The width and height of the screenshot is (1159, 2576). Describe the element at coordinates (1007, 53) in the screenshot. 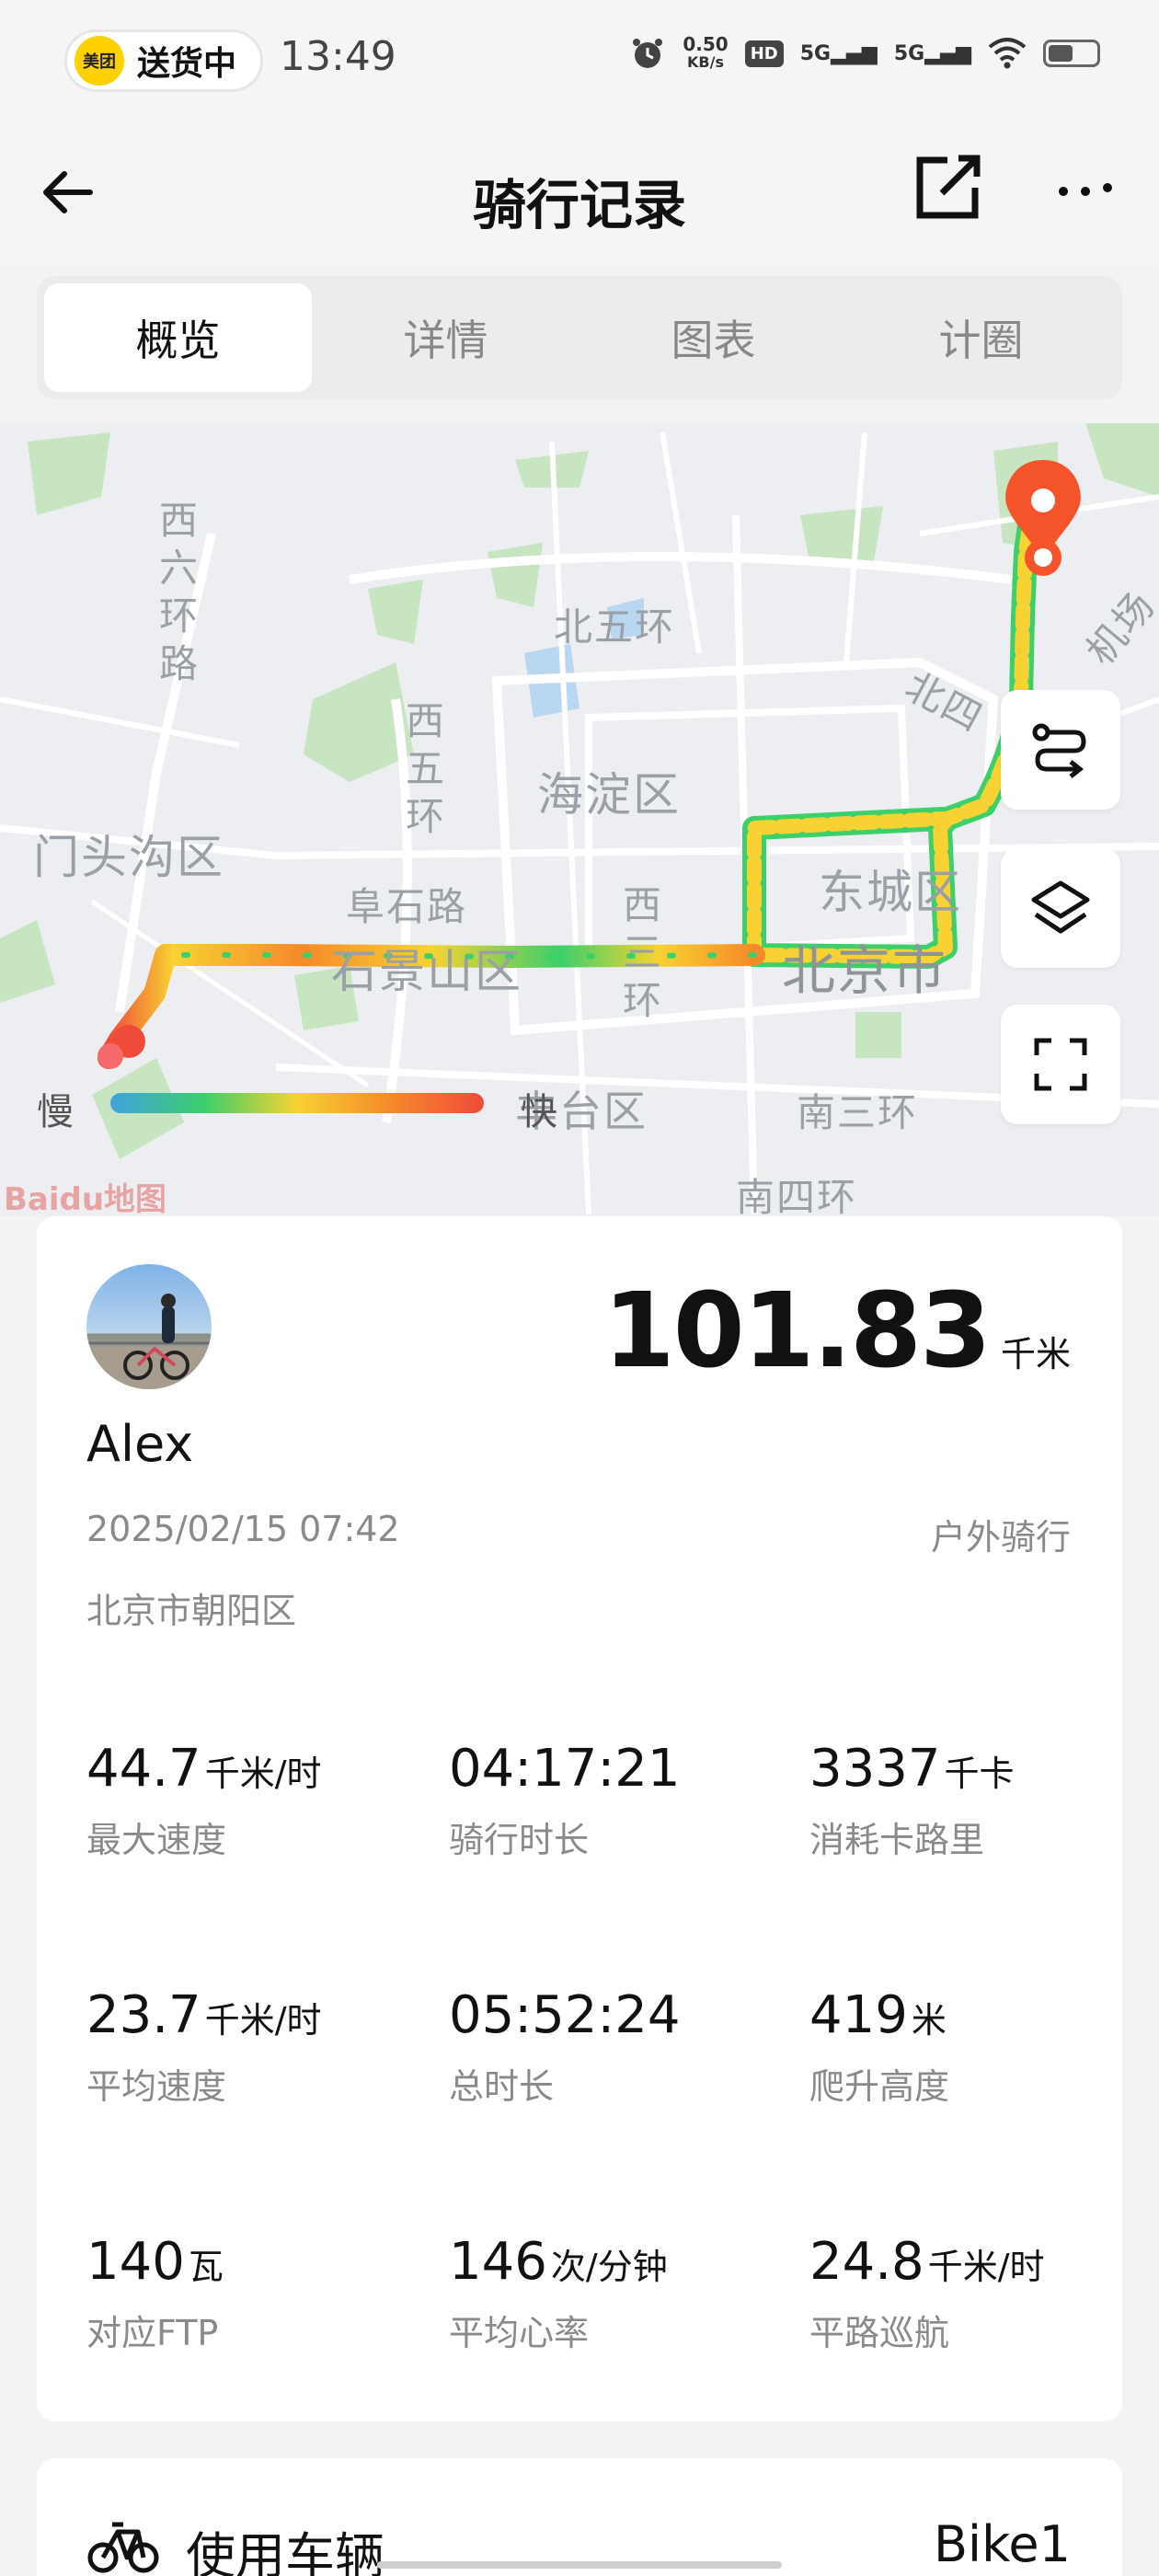

I see `wifi-icon` at that location.